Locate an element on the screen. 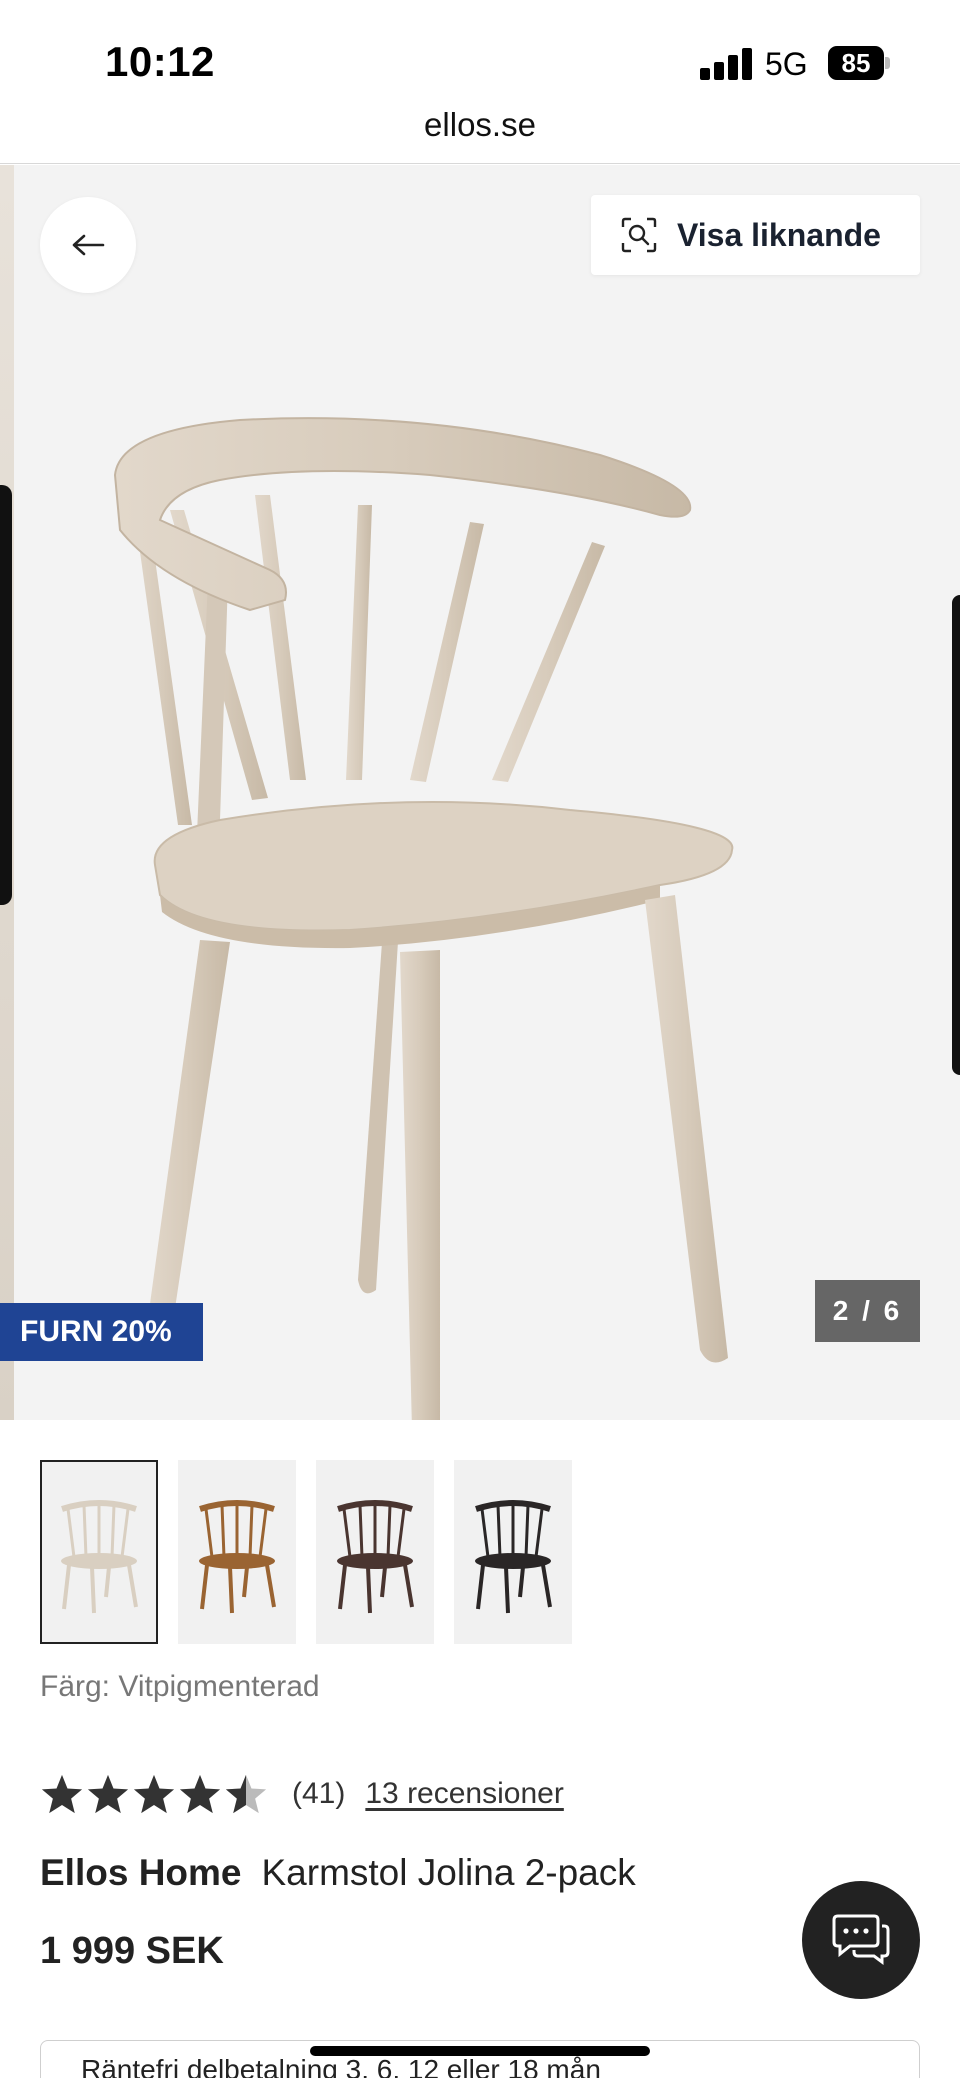  back-button is located at coordinates (88, 245).